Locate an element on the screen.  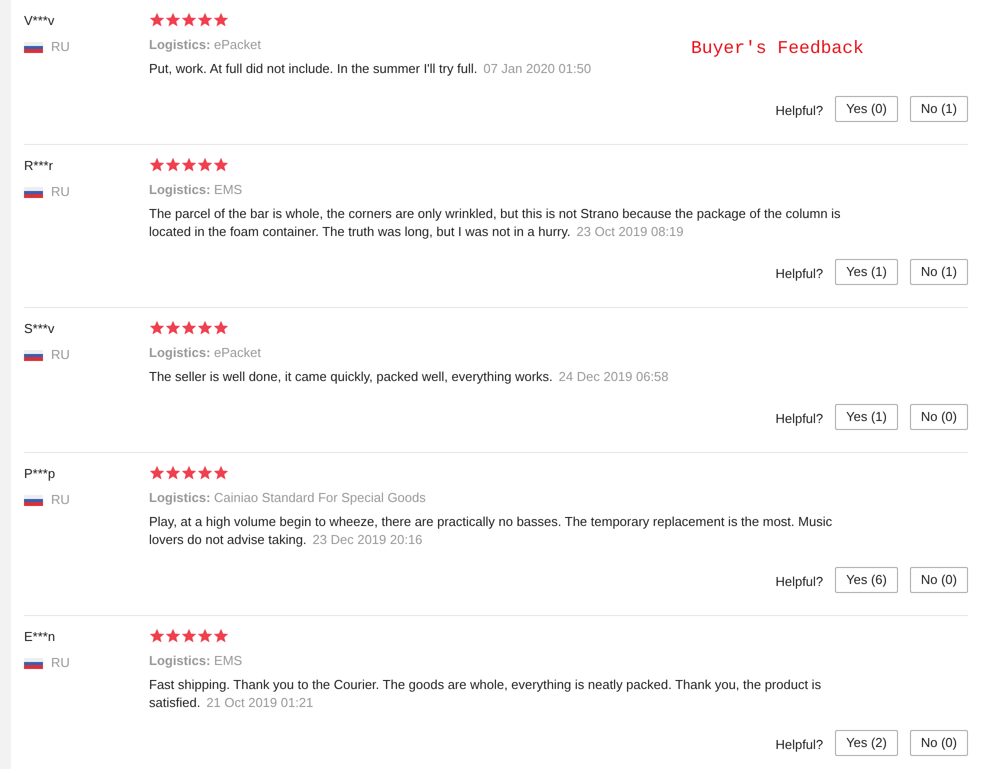
logistics-info: Logistics: Cainiao Standard For Special Goods is located at coordinates (287, 498).